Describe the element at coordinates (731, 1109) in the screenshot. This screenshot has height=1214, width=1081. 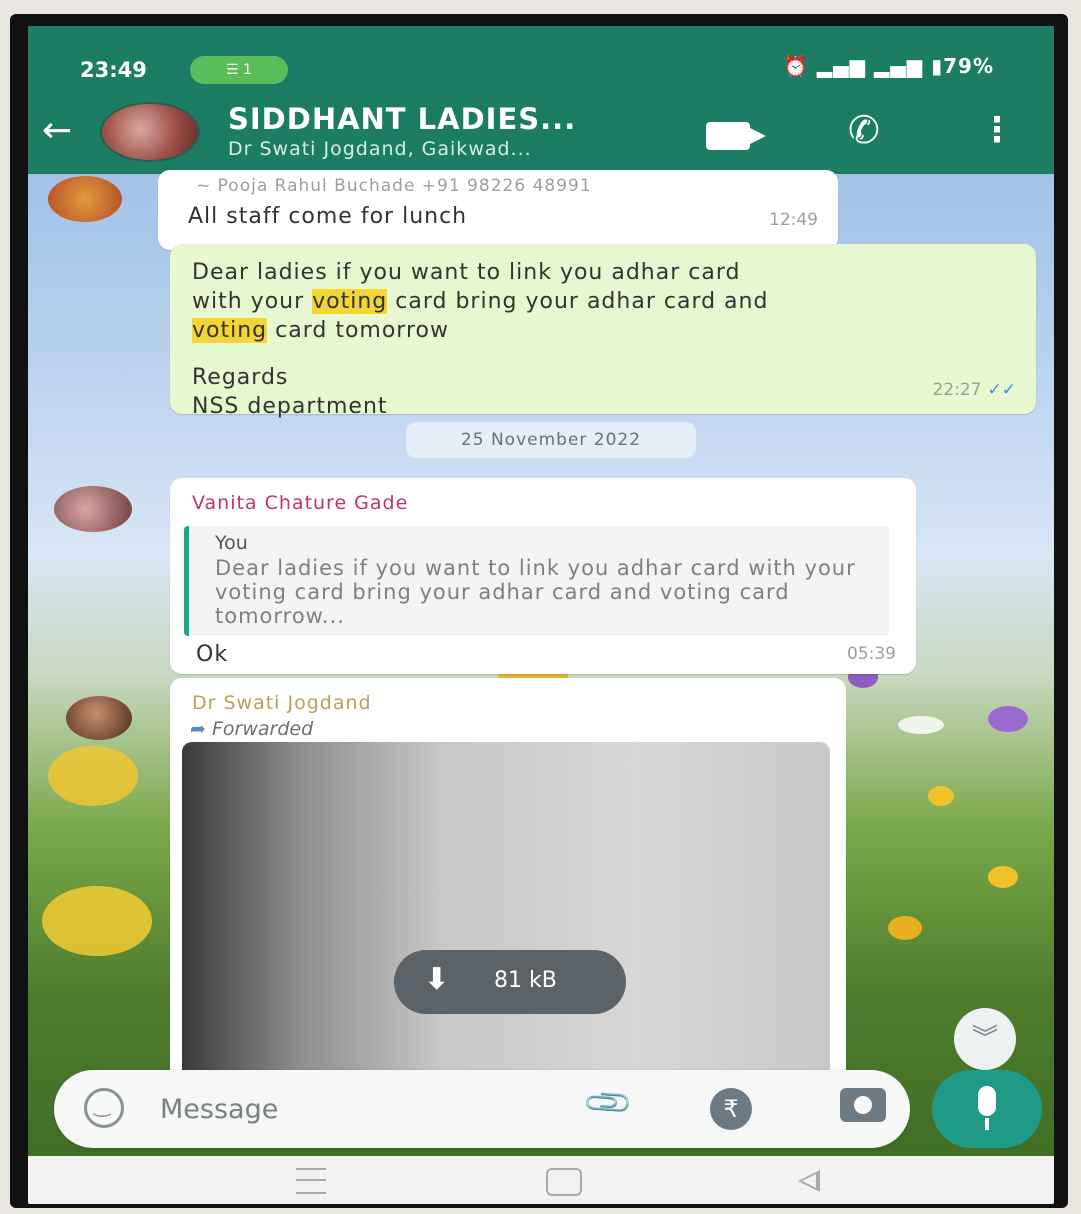
I see `rupee-payment-icon: ₹` at that location.